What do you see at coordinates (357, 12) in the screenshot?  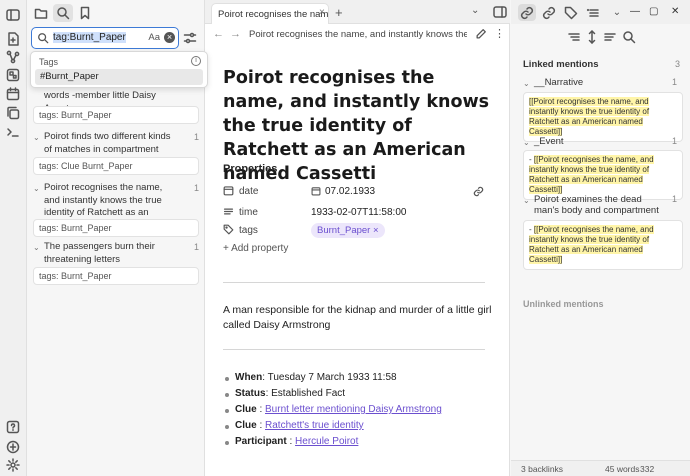 I see `tab-bar: Poirot recognises the nam... × + ⌄` at bounding box center [357, 12].